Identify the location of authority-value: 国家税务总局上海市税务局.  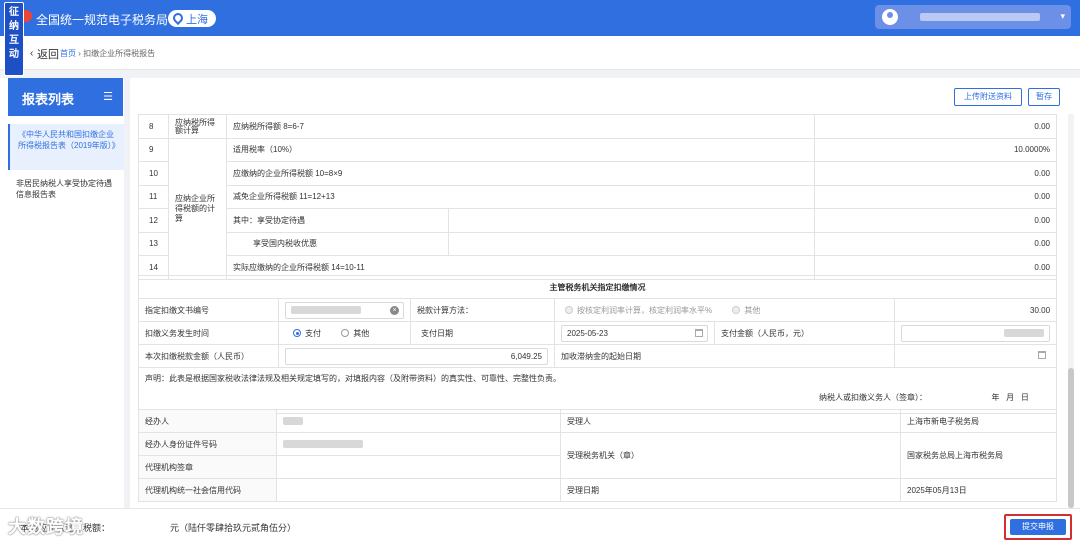
(978, 455).